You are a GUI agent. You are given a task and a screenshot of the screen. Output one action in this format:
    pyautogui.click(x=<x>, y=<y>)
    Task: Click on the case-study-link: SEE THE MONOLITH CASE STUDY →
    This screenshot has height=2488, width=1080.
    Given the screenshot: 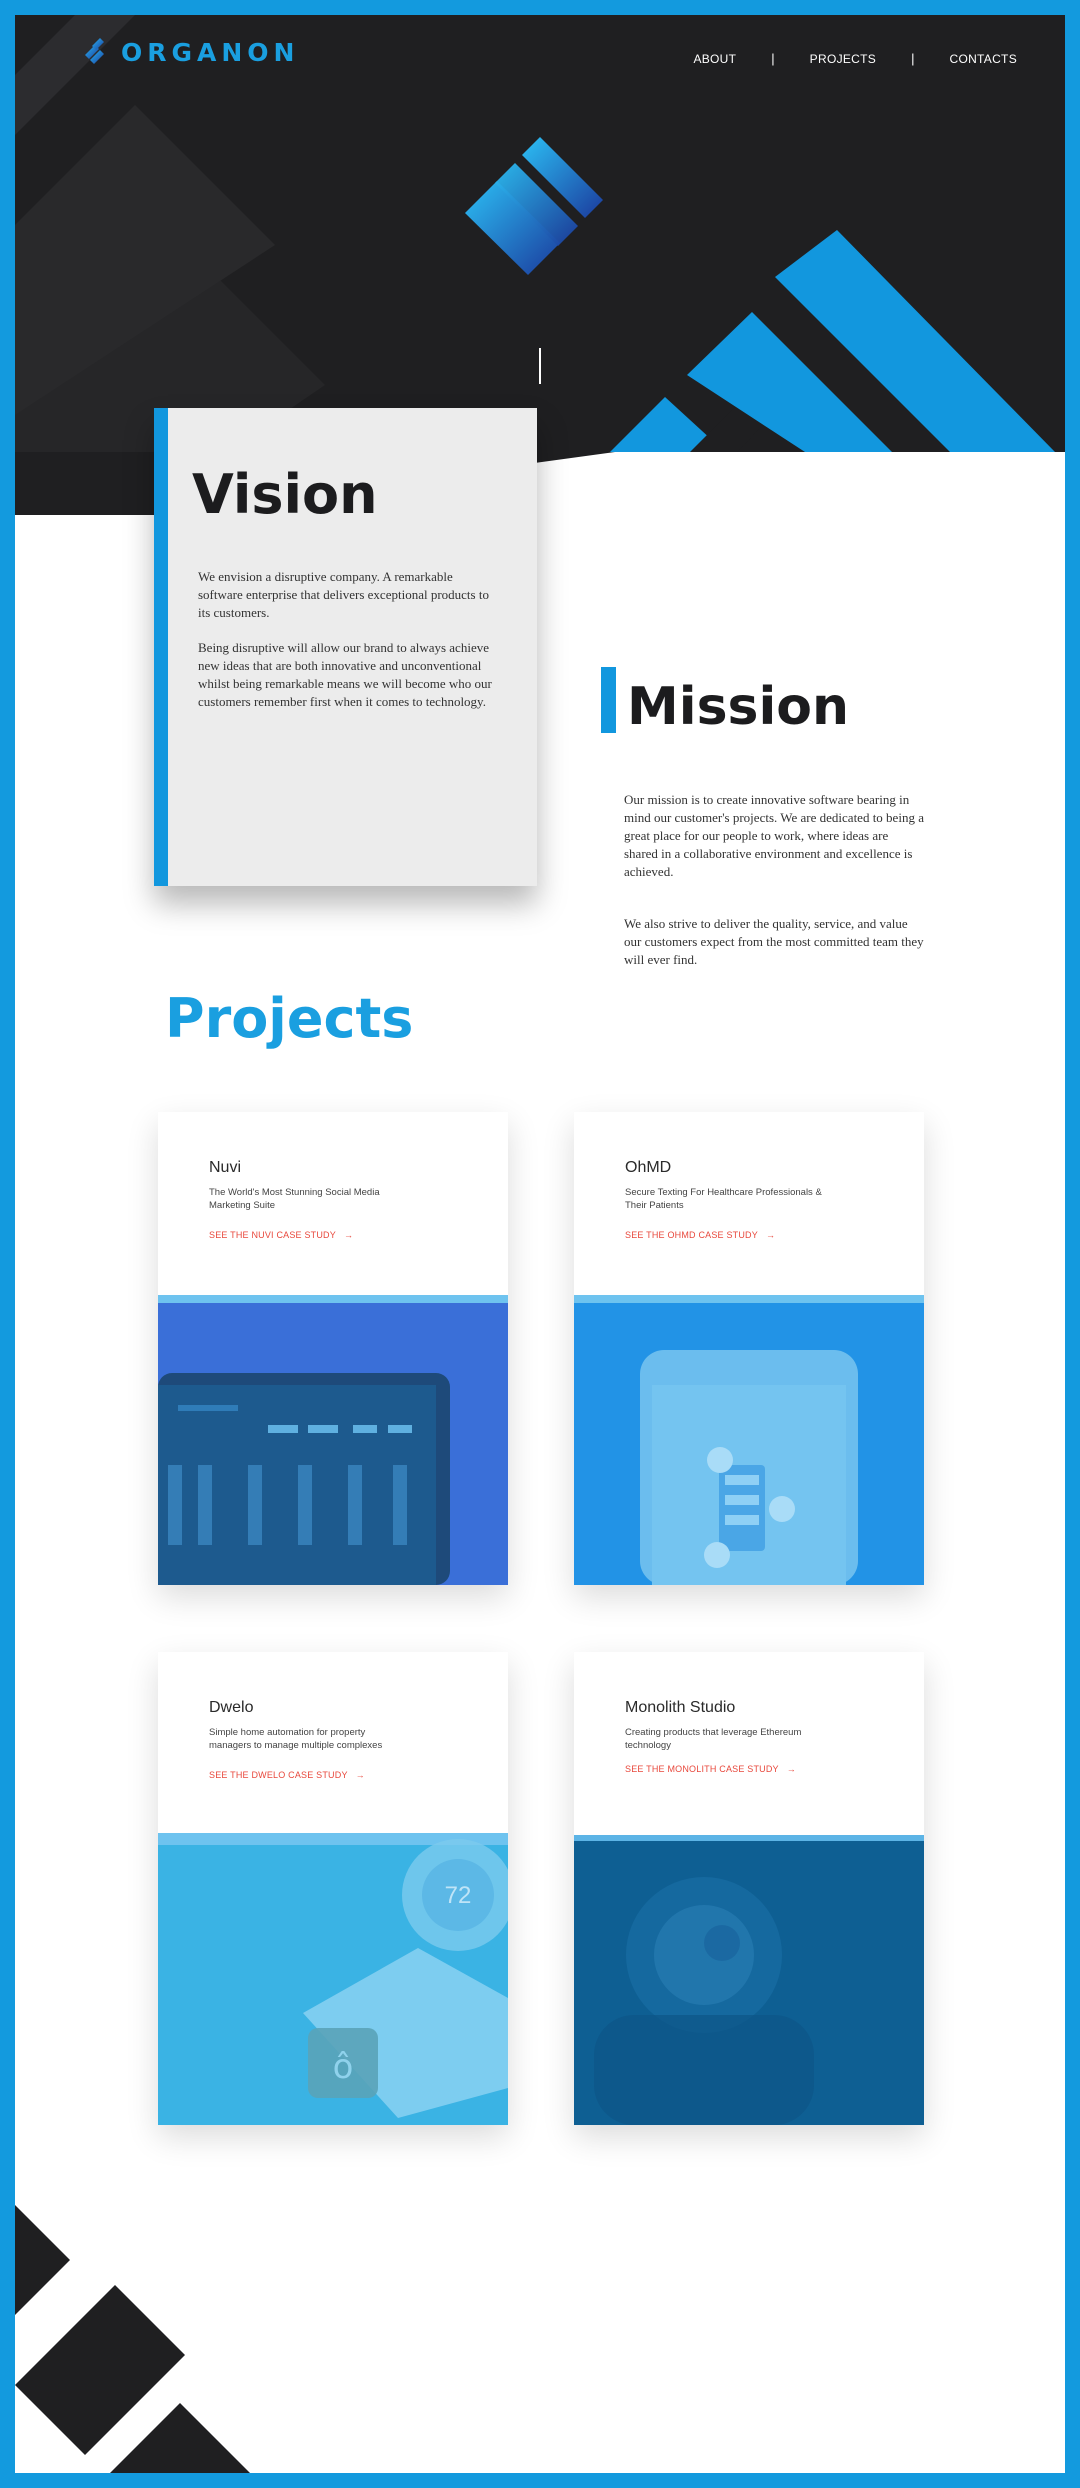 What is the action you would take?
    pyautogui.click(x=710, y=1769)
    